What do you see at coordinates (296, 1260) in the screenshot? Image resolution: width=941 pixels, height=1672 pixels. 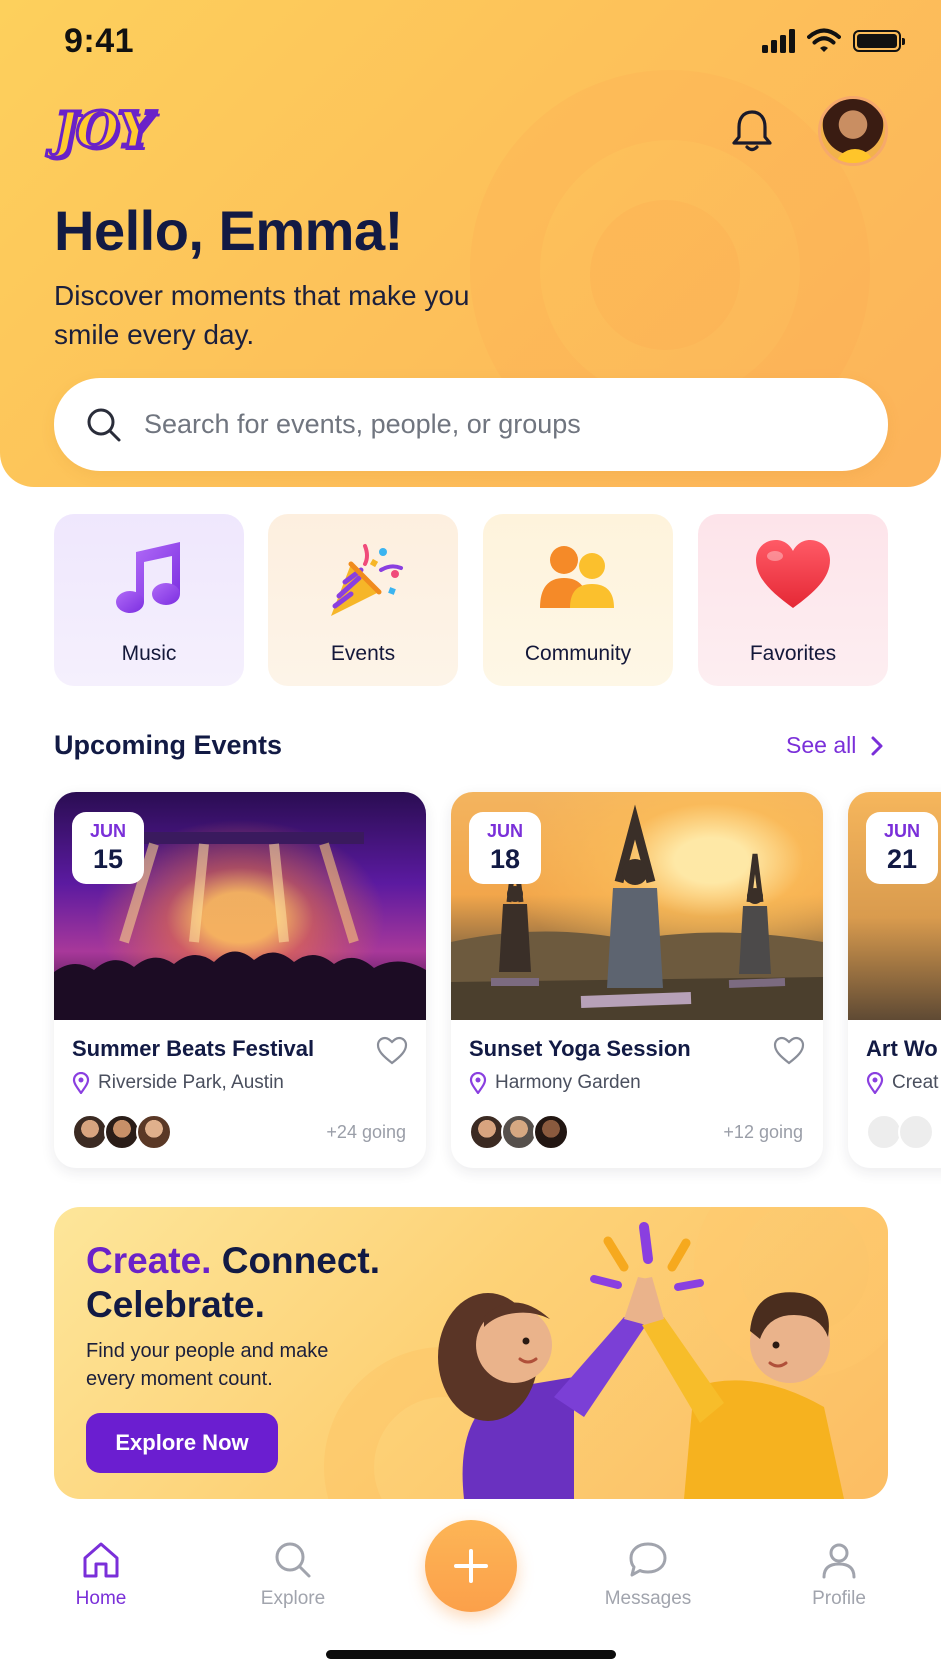 I see `promo-headline-part: Connect.` at bounding box center [296, 1260].